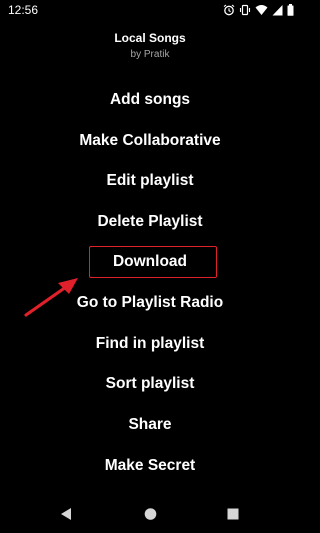 This screenshot has height=533, width=320. Describe the element at coordinates (150, 10) in the screenshot. I see `status-bar: 12:56` at that location.